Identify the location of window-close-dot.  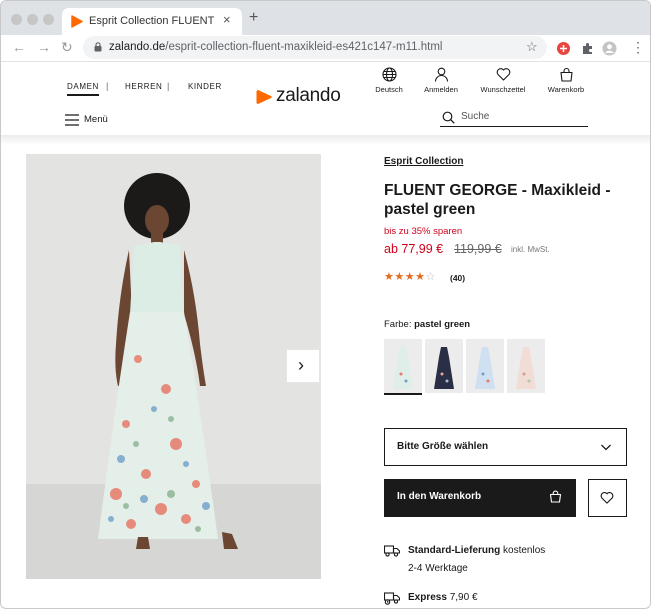
(16, 19).